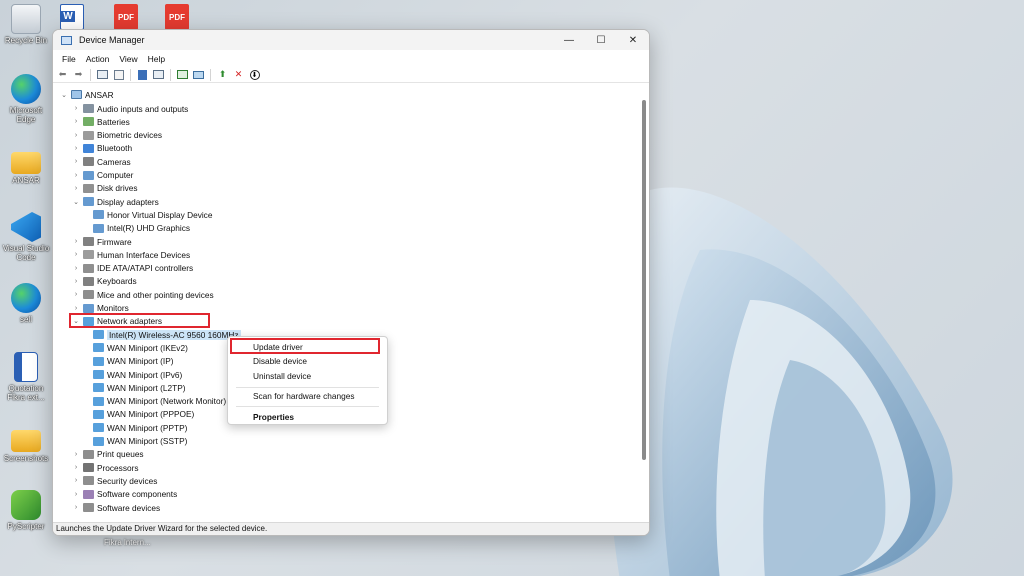  Describe the element at coordinates (26, 24) in the screenshot. I see `desktop-icon-recycle-bin: Recycle Bin` at that location.